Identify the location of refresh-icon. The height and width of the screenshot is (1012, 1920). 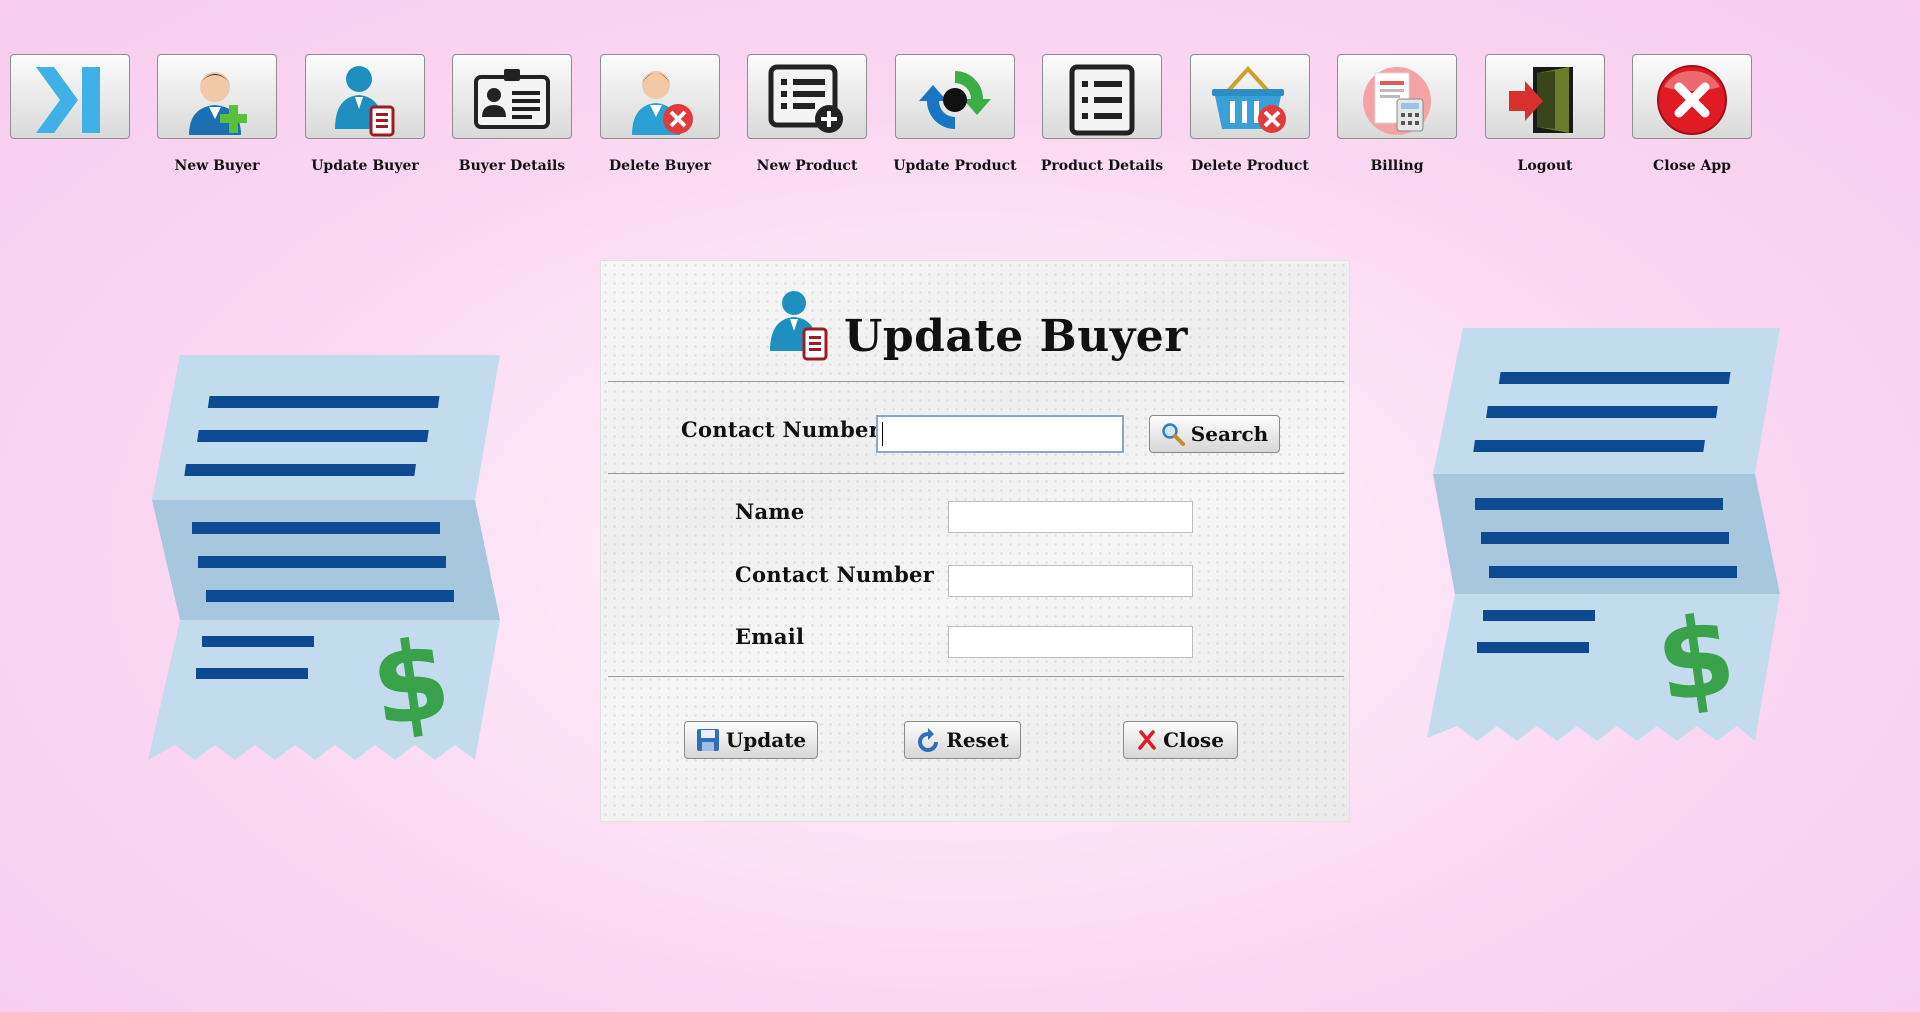
(955, 99).